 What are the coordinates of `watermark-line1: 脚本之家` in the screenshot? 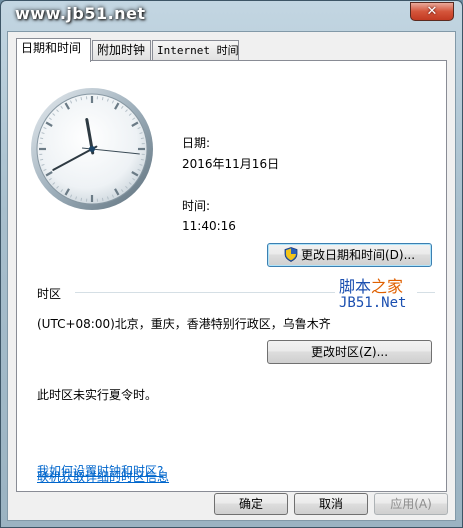 It's located at (371, 285).